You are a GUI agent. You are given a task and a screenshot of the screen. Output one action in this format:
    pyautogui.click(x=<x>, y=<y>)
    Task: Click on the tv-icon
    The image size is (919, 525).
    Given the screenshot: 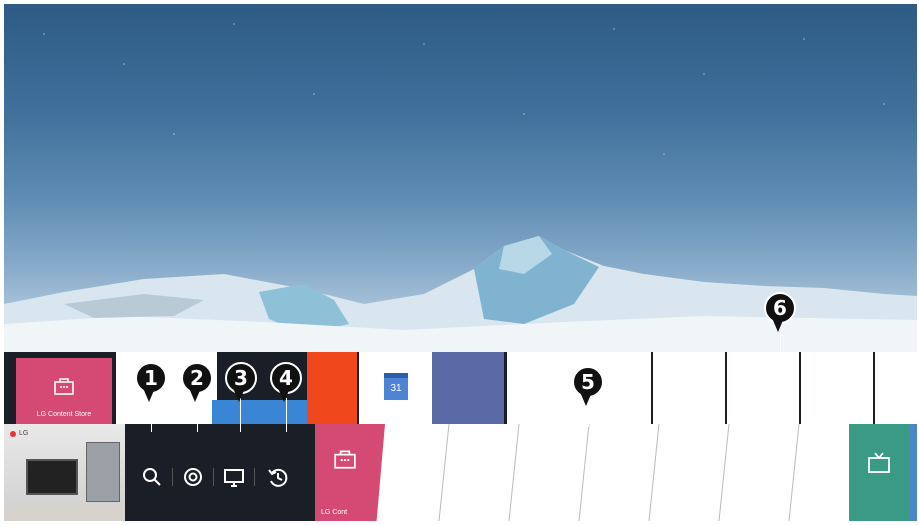 What is the action you would take?
    pyautogui.click(x=879, y=462)
    